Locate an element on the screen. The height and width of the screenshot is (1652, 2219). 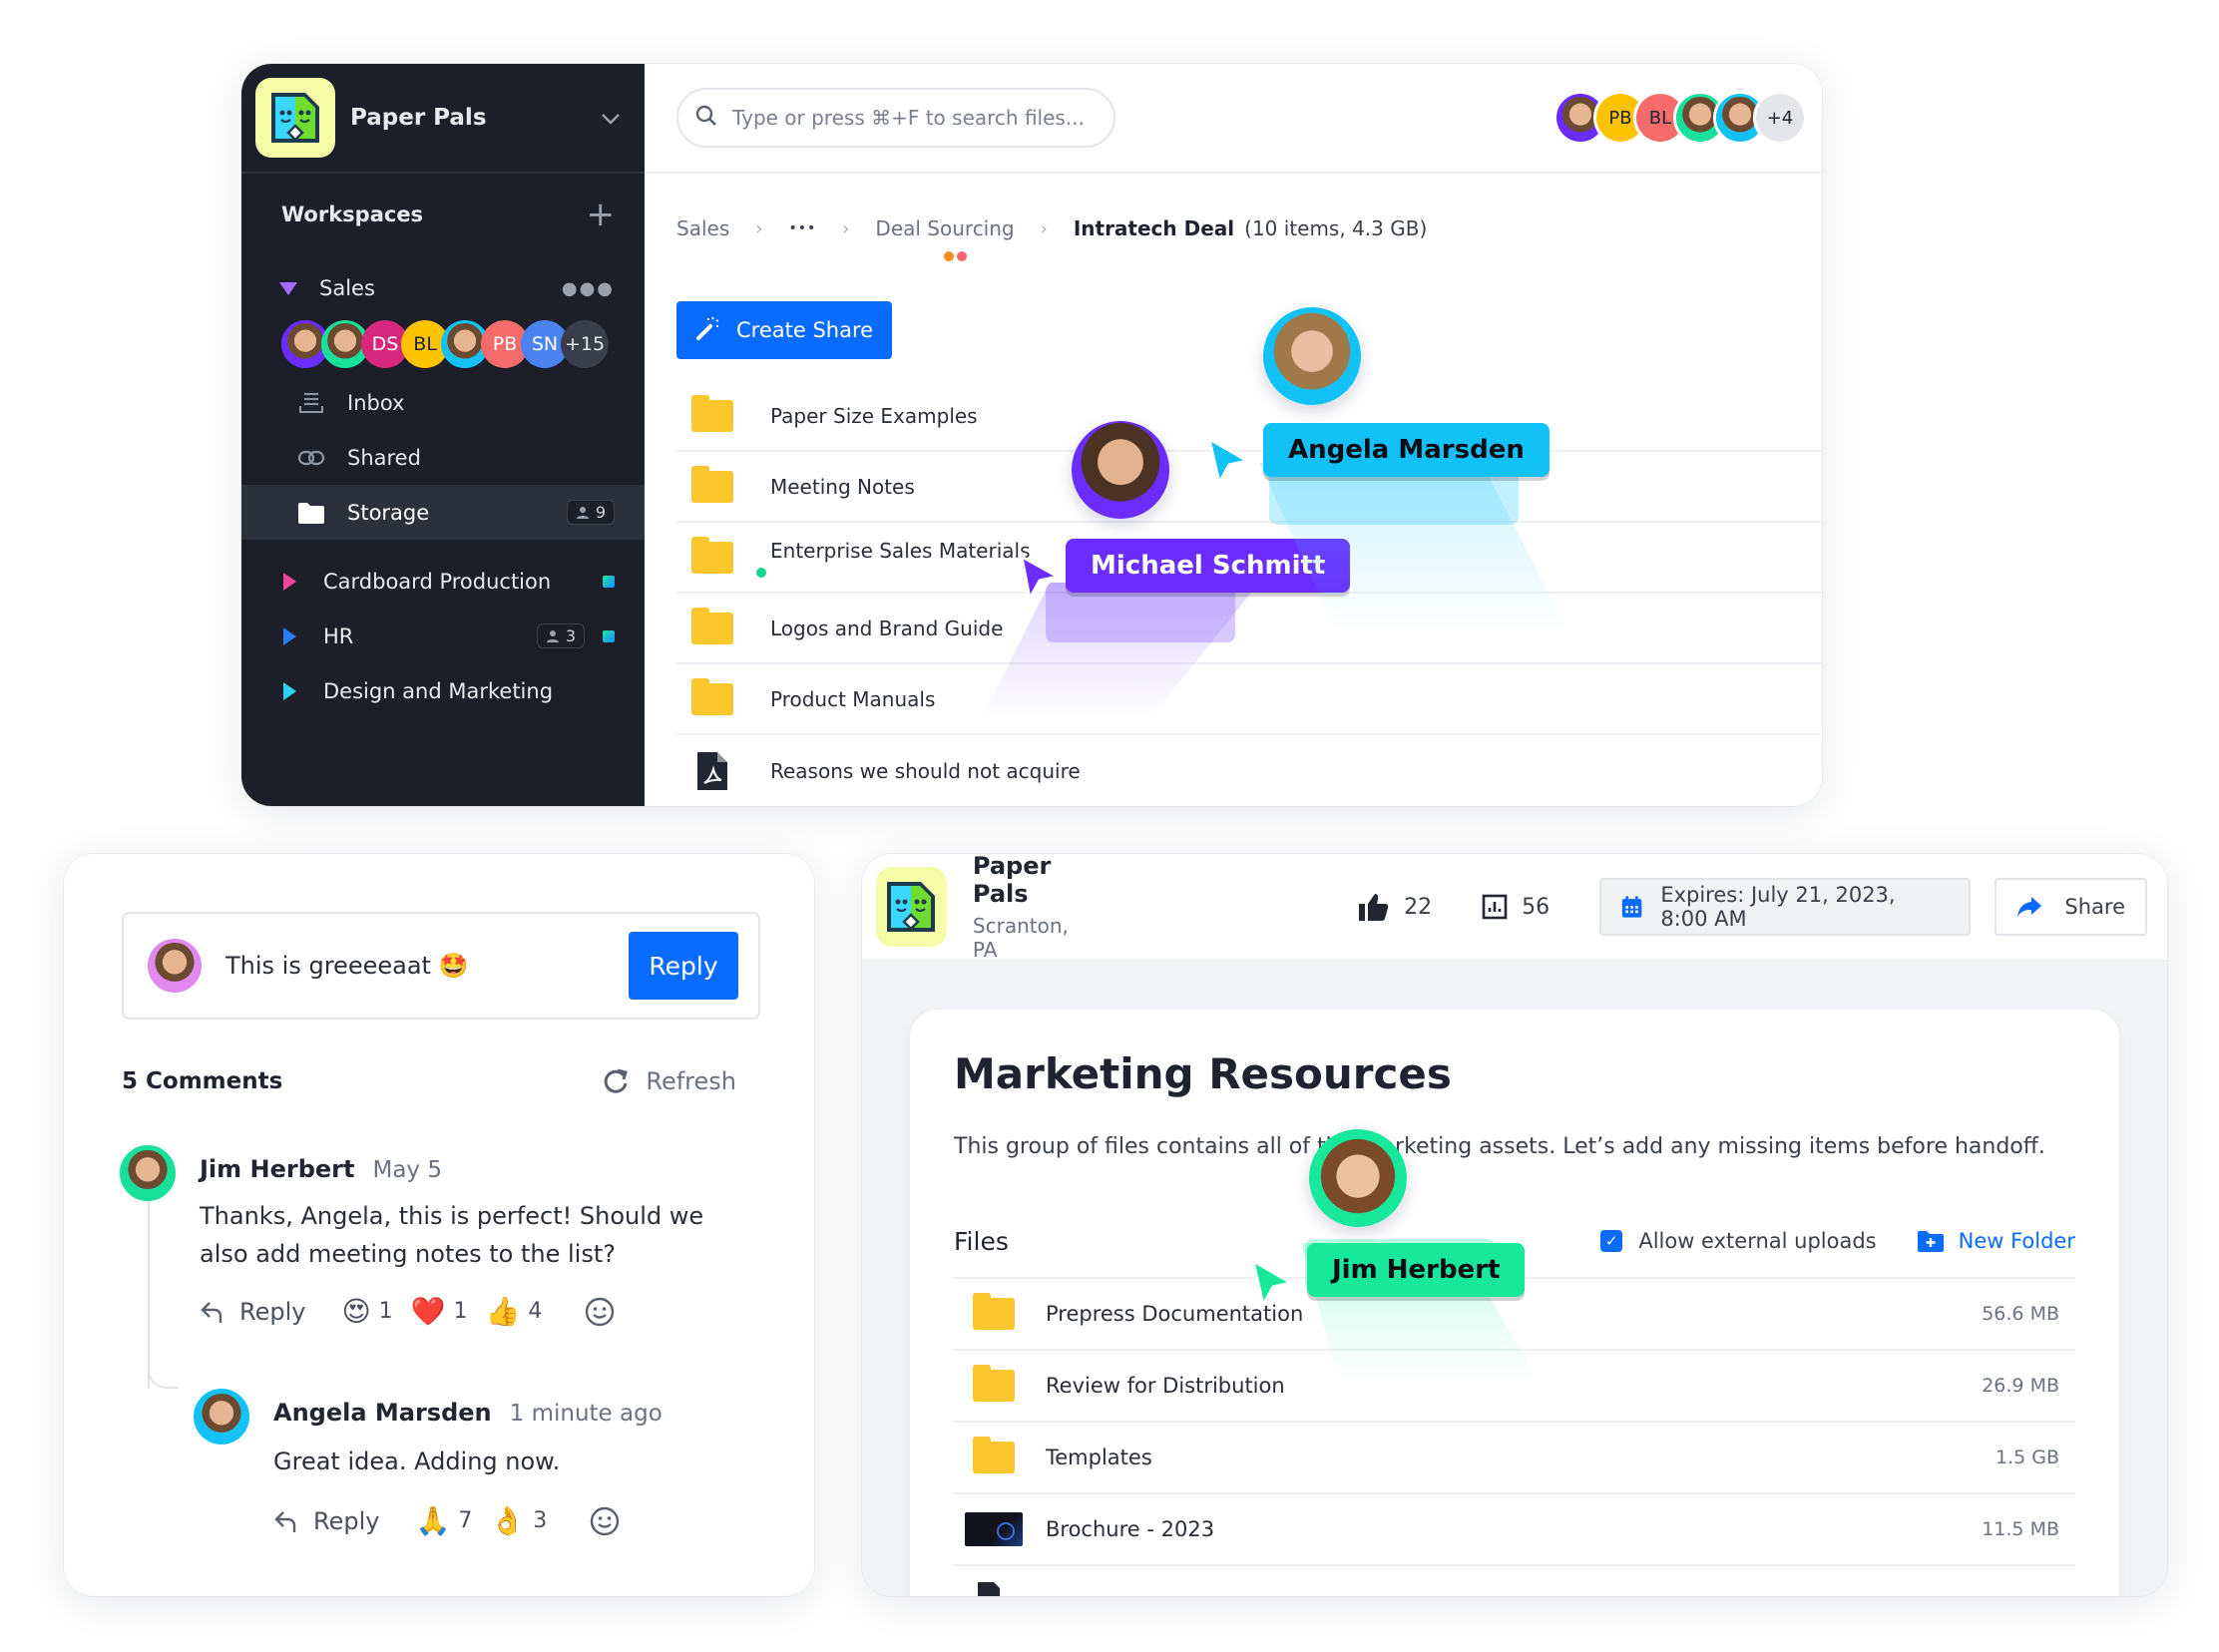
workspace-switcher: Paper Pals is located at coordinates (443, 119).